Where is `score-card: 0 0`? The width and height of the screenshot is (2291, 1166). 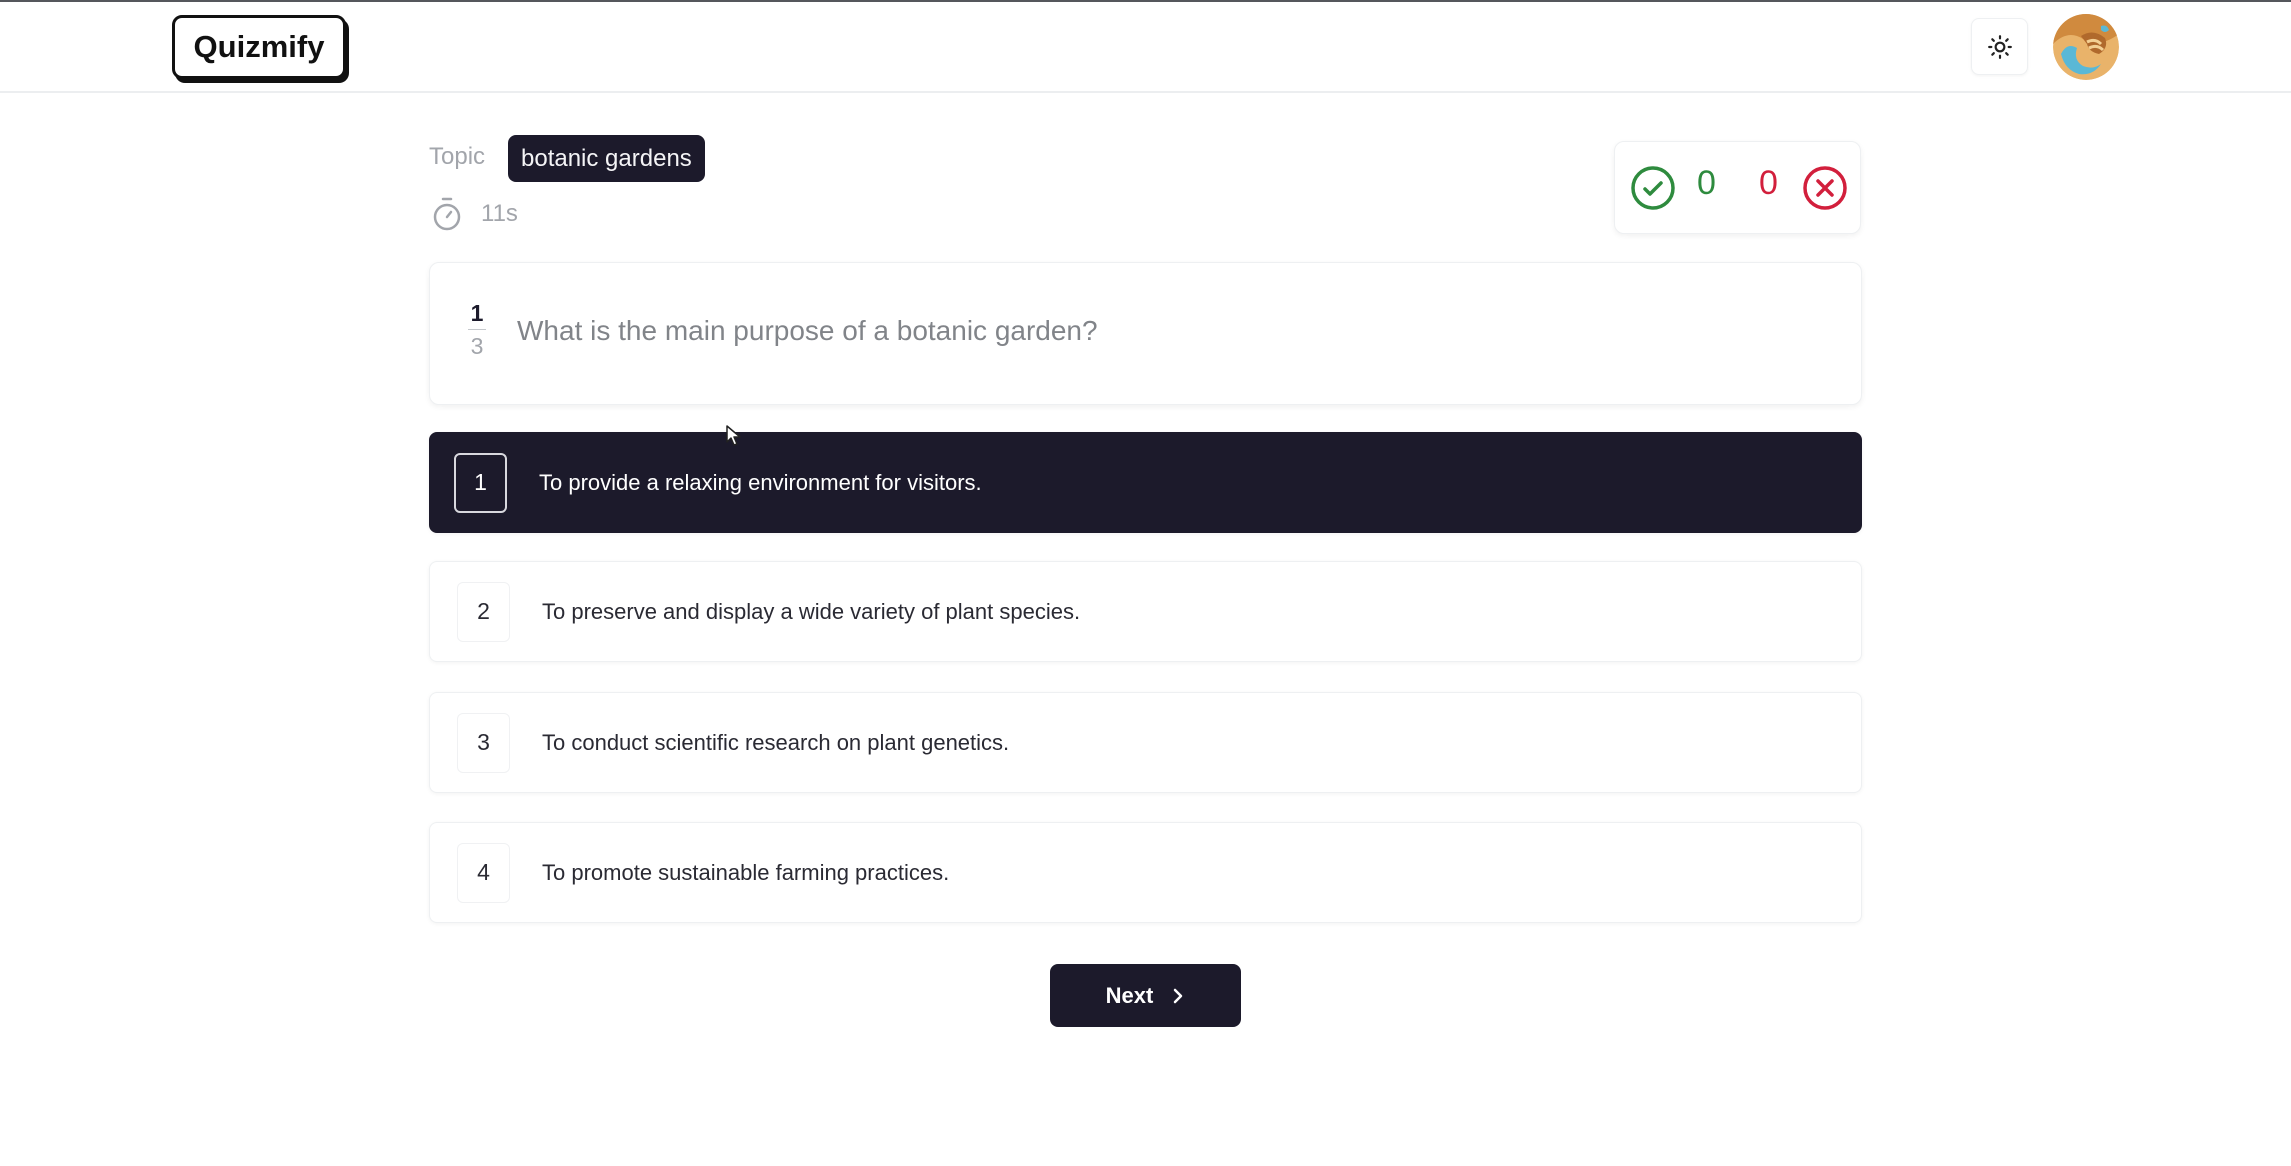
score-card: 0 0 is located at coordinates (1737, 187).